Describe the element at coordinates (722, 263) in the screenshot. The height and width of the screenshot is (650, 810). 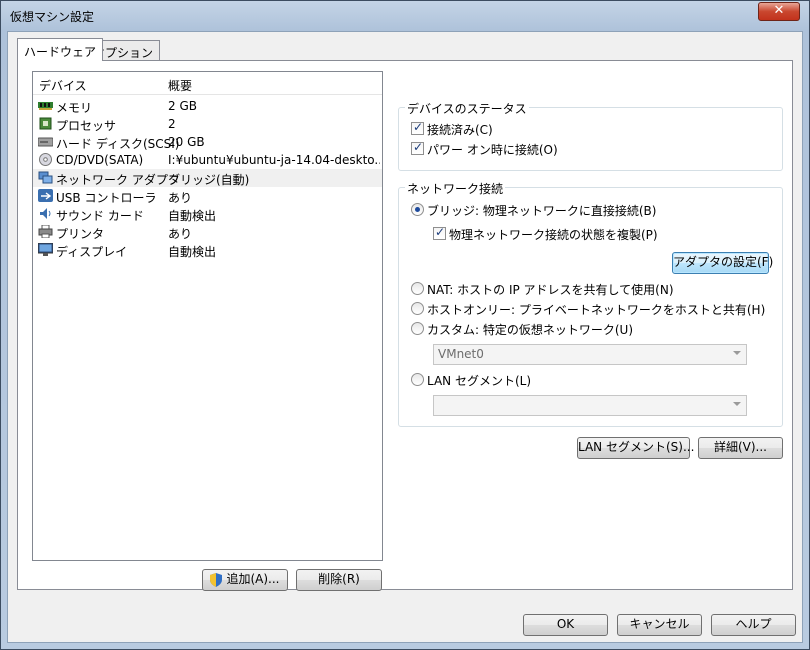
I see `configure-adapters-button: アダプタの設定(F)` at that location.